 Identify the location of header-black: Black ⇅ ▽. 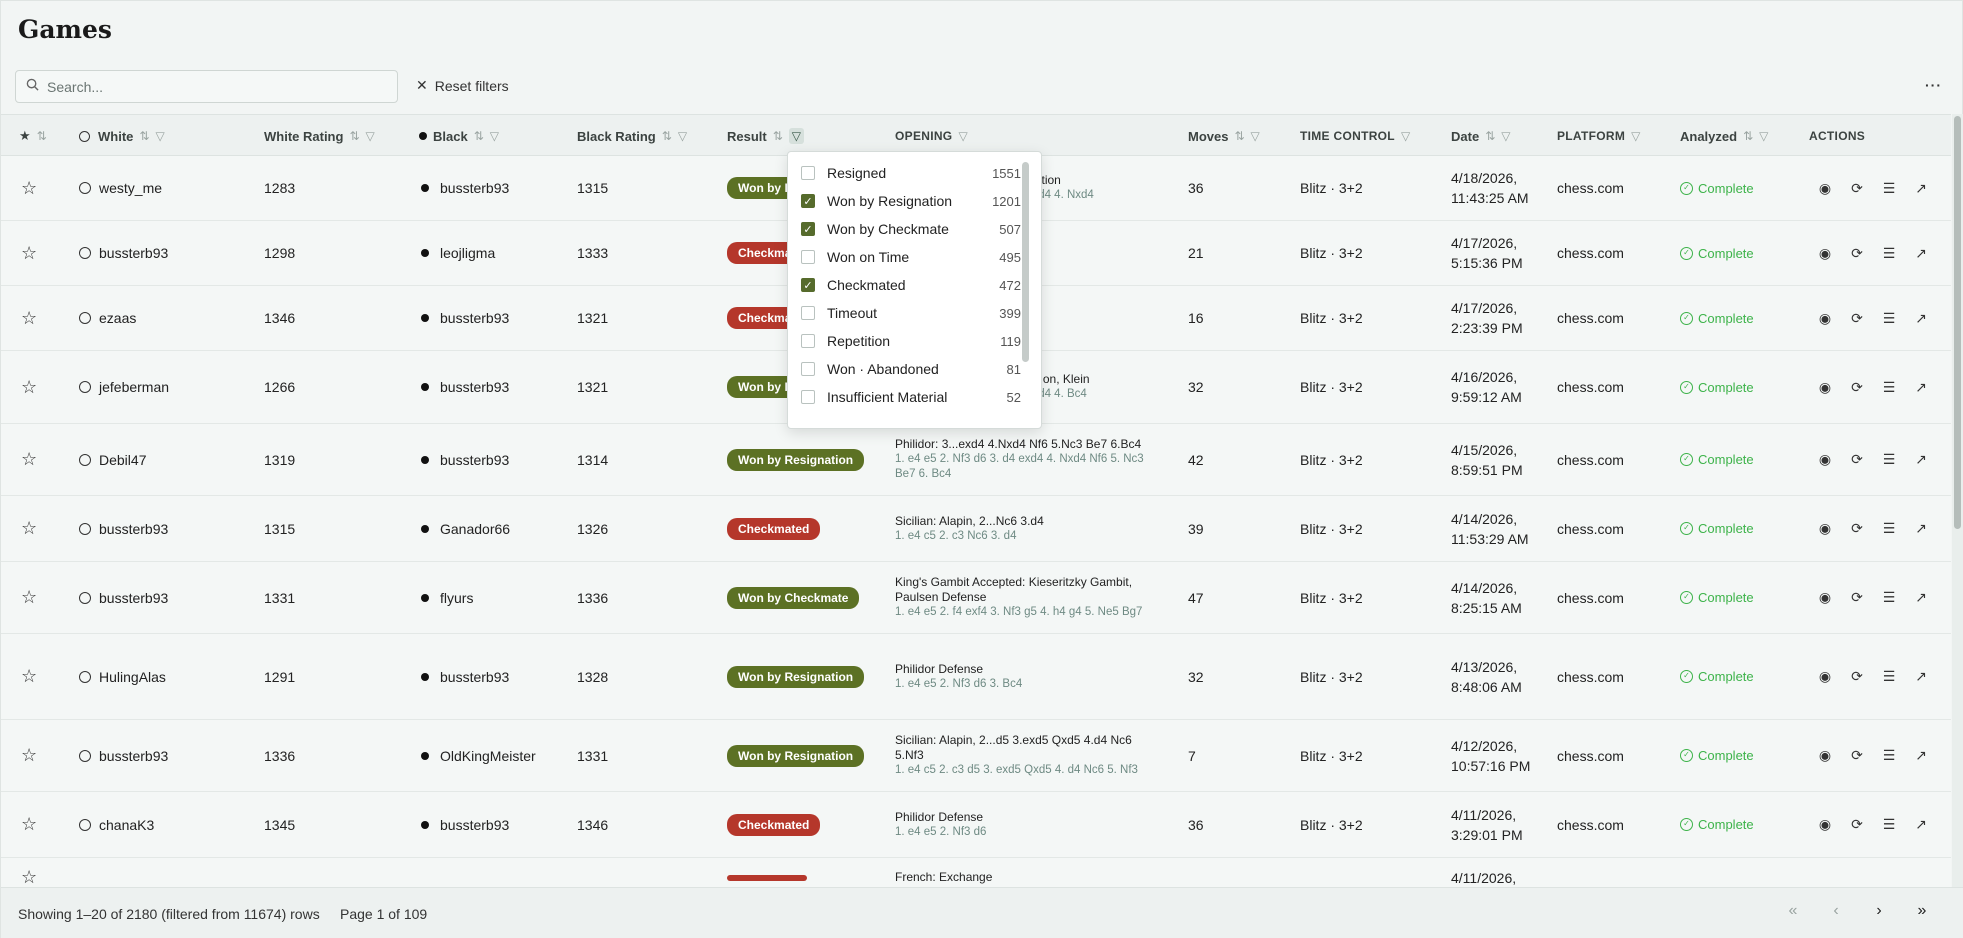
(459, 136).